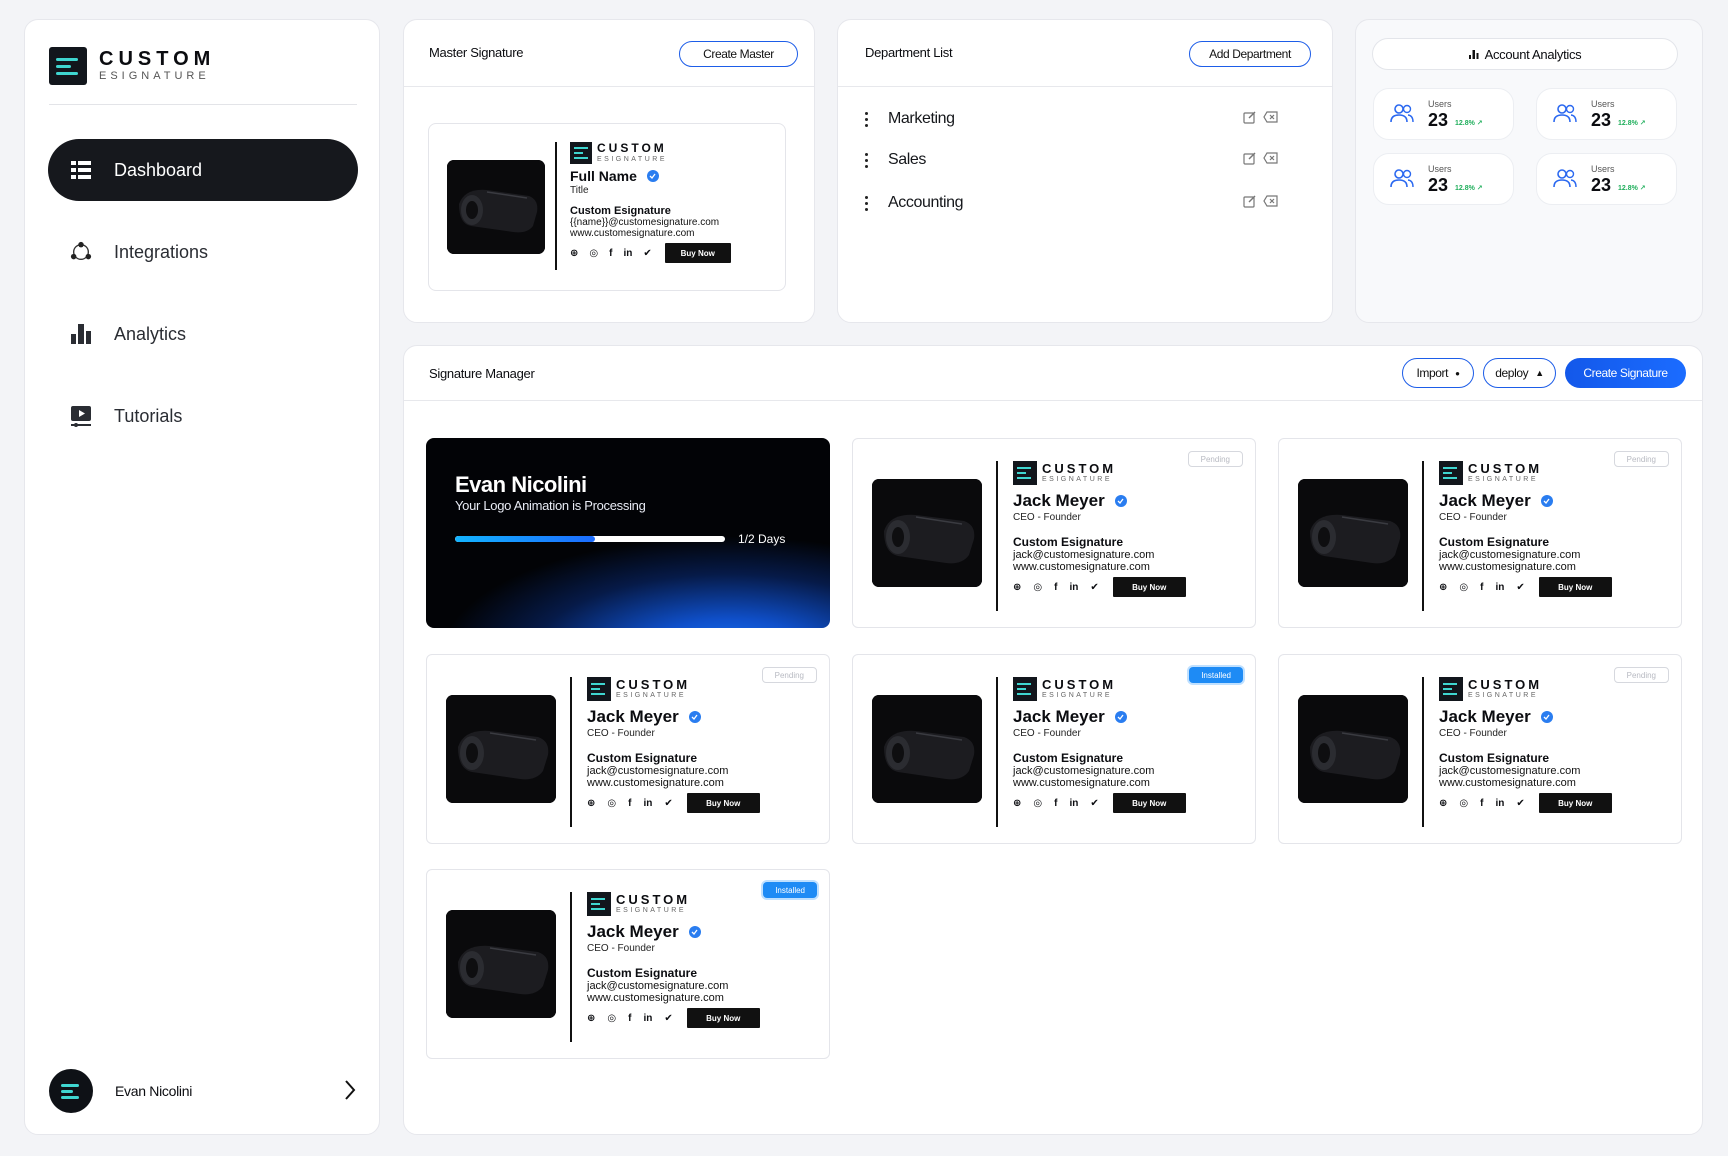 This screenshot has width=1728, height=1156. Describe the element at coordinates (1074, 203) in the screenshot. I see `department-row: Accounting` at that location.